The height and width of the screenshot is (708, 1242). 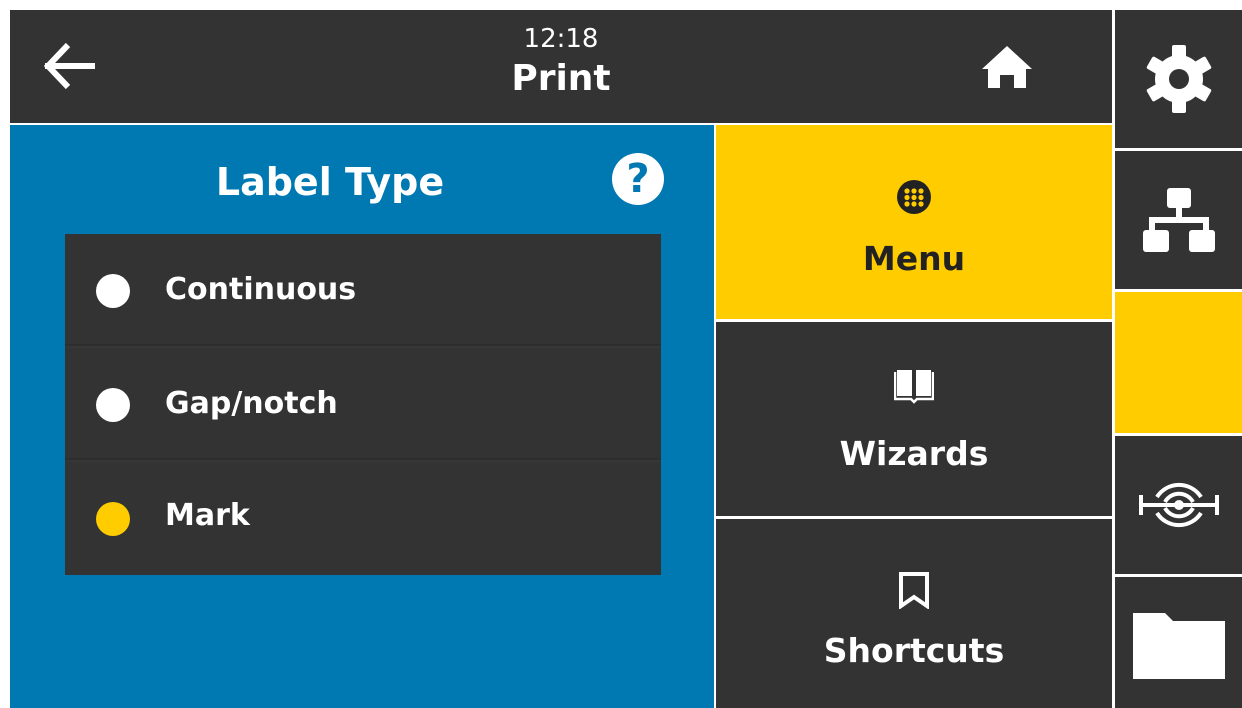 I want to click on header-bar: 12:18 Print, so click(x=561, y=67).